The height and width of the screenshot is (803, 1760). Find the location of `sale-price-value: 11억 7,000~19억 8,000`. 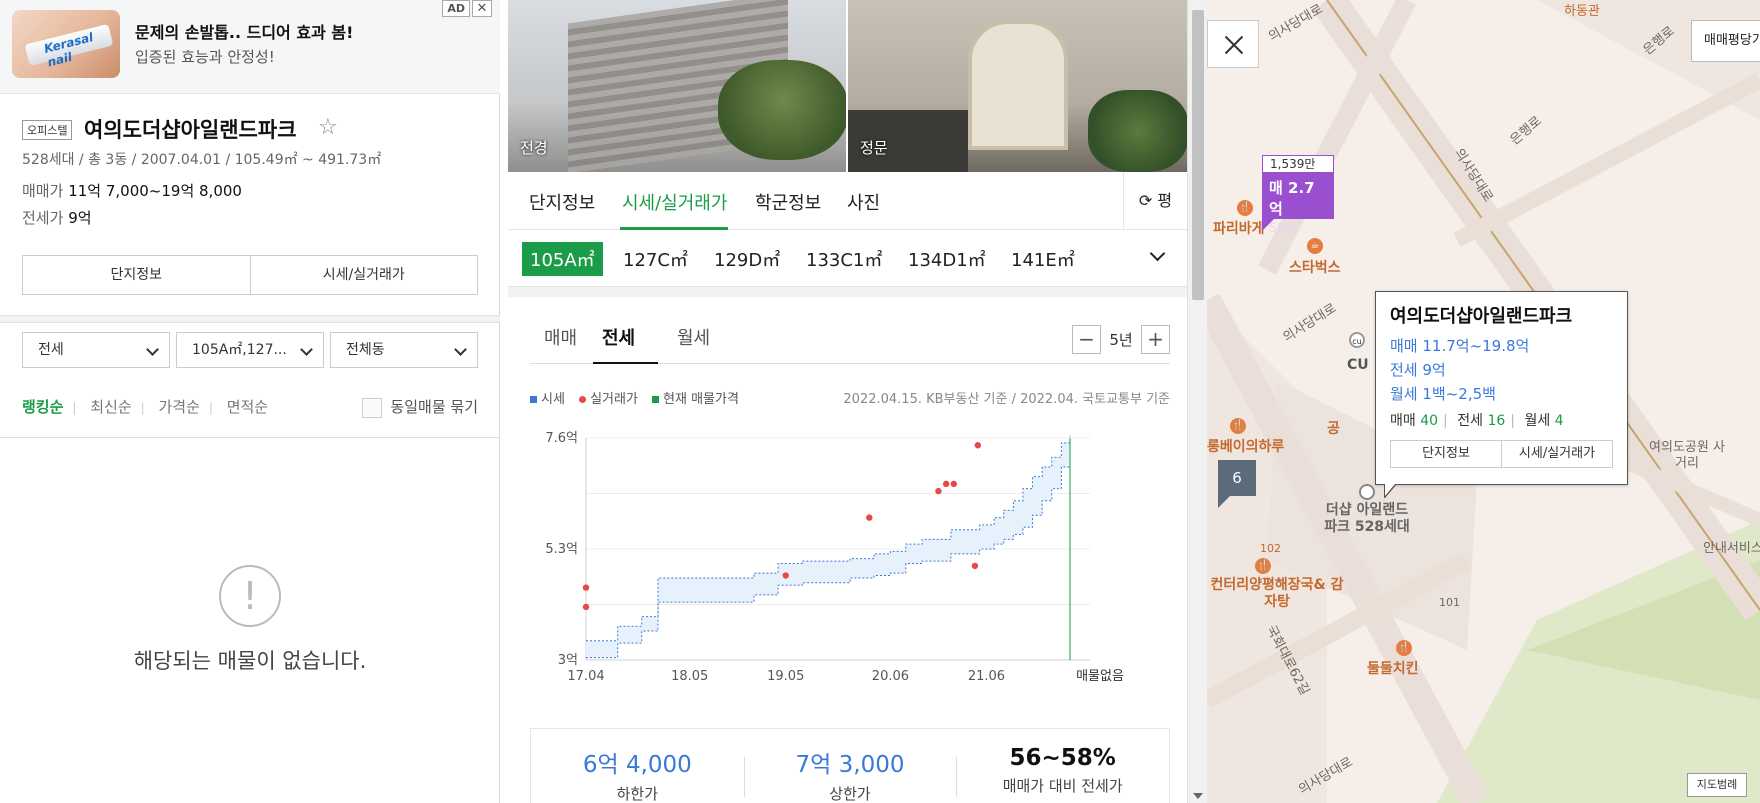

sale-price-value: 11억 7,000~19억 8,000 is located at coordinates (155, 191).